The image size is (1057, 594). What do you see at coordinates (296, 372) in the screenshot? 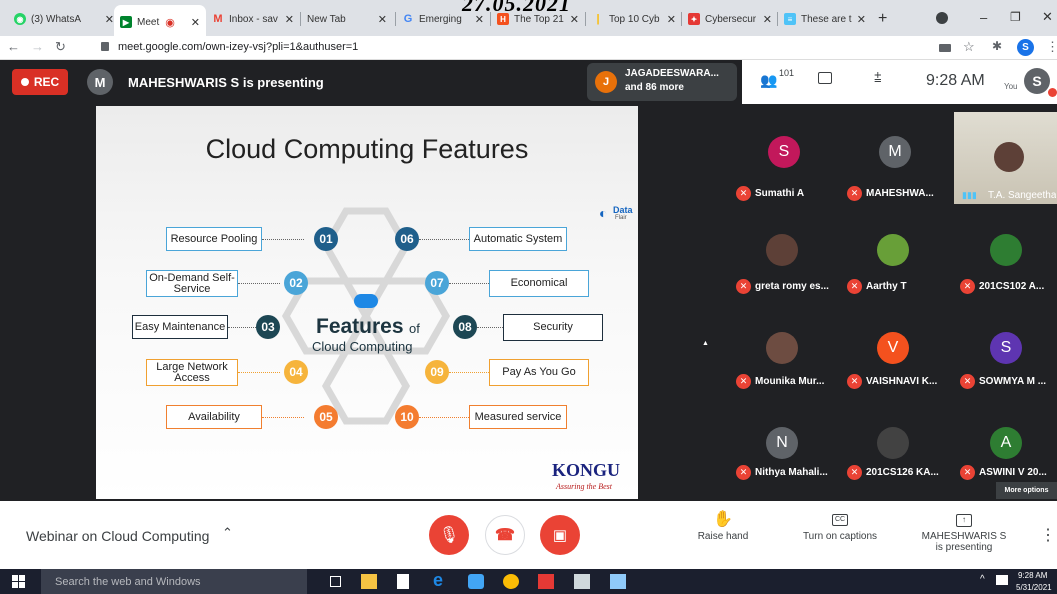
I see `feature-number-04: 04` at bounding box center [296, 372].